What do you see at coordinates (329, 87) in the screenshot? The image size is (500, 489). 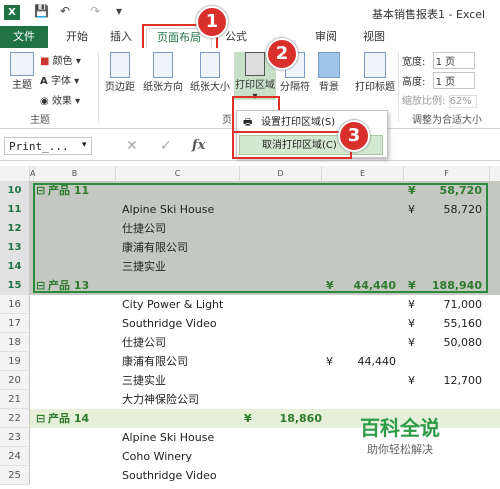 I see `background-label: 背景` at bounding box center [329, 87].